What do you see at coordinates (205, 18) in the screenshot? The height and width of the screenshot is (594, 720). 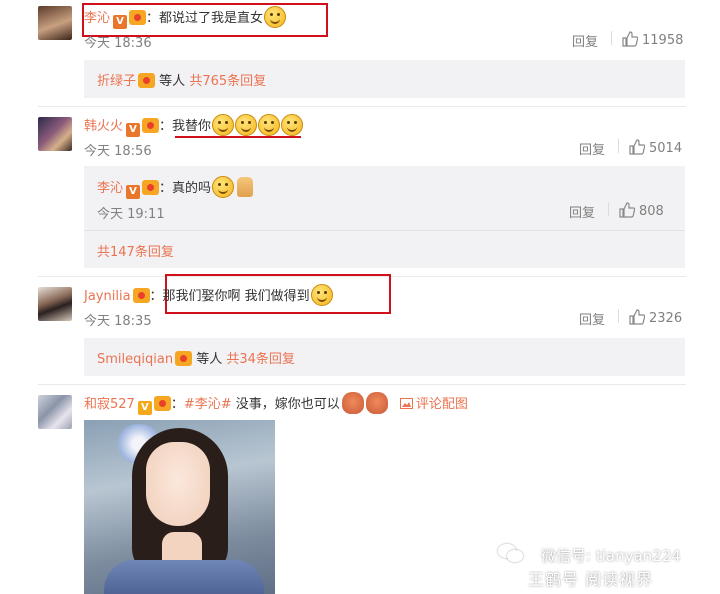 I see `comment-text: ：都说过了我是直女` at bounding box center [205, 18].